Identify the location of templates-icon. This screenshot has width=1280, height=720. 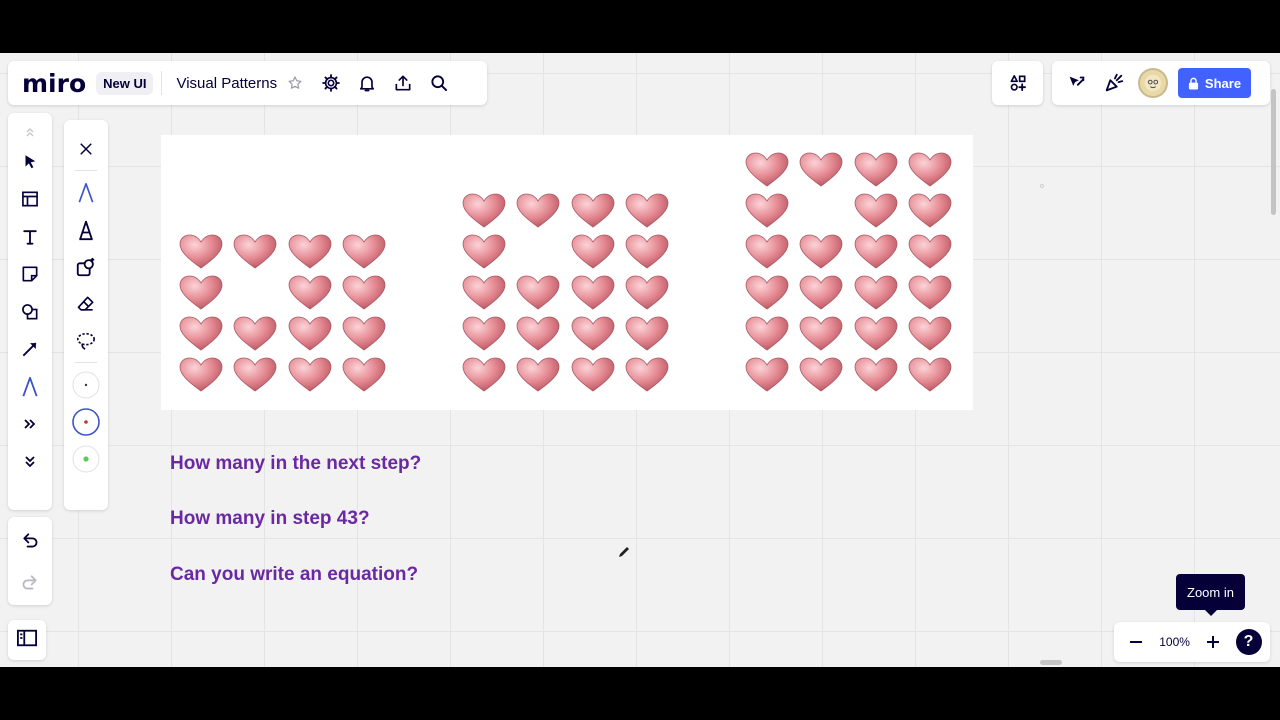
(30, 200).